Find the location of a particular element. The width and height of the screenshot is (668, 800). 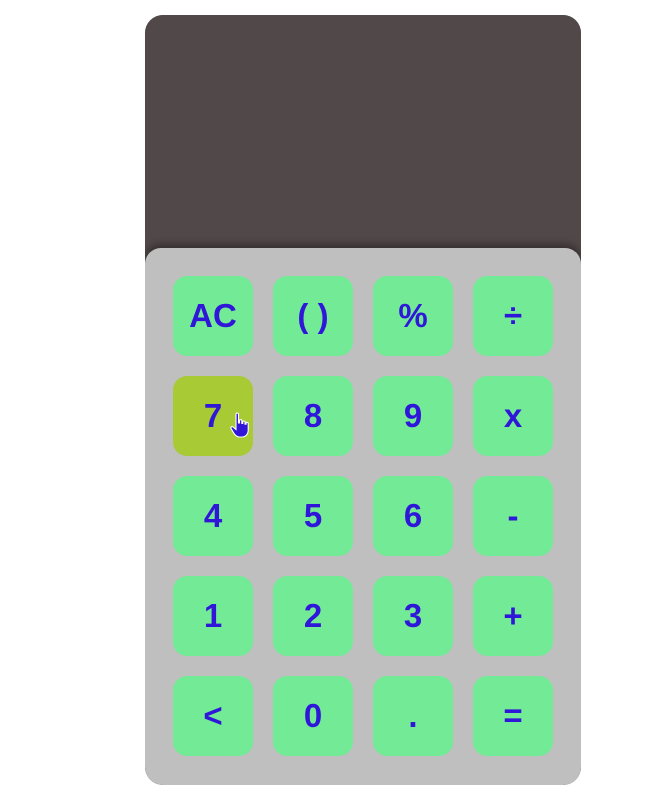

multiply-button: x is located at coordinates (513, 416).